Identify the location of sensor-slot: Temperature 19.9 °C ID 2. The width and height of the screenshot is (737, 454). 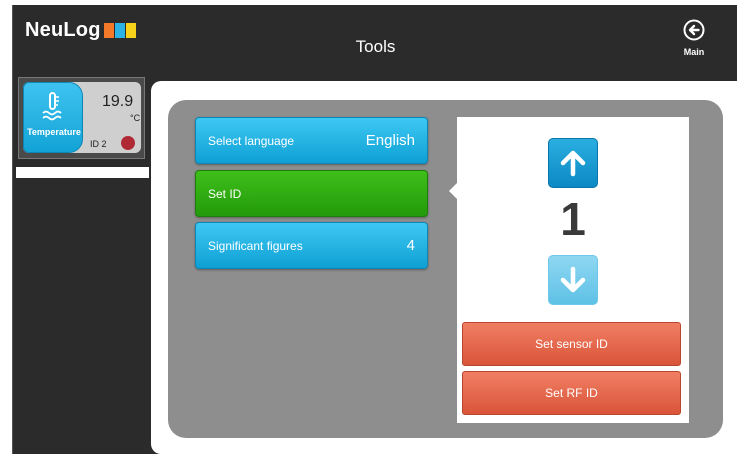
(81, 118).